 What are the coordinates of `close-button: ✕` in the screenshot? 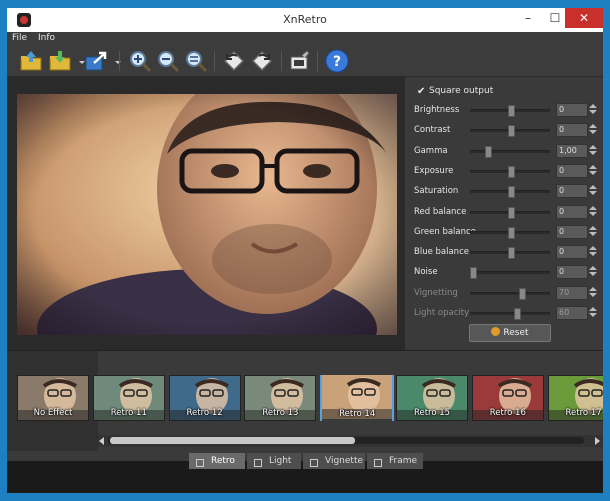 It's located at (584, 18).